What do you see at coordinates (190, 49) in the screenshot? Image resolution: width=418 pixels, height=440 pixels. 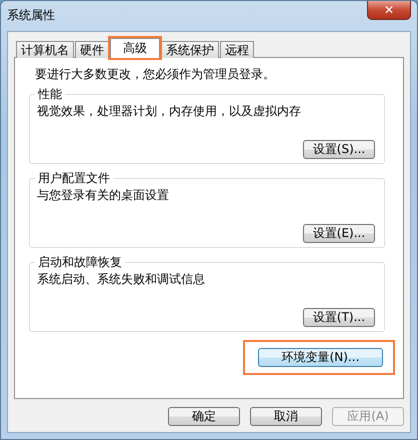 I see `tab: 系统保护` at bounding box center [190, 49].